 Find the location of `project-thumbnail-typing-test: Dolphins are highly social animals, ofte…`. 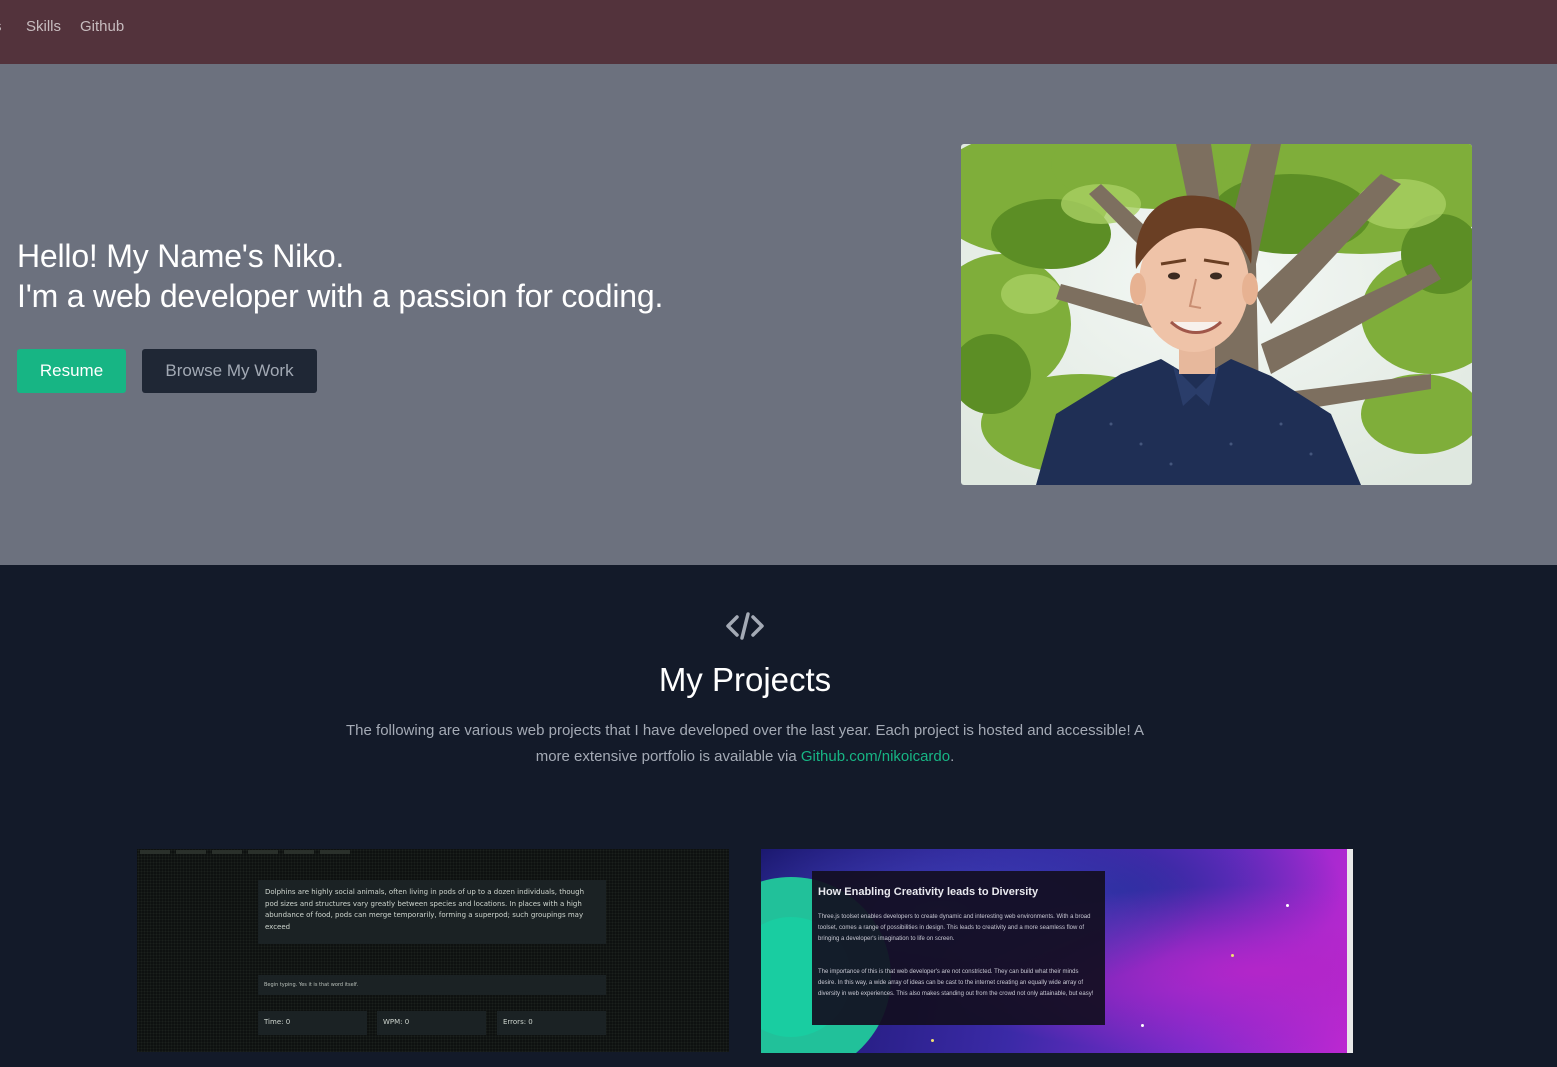

project-thumbnail-typing-test: Dolphins are highly social animals, ofte… is located at coordinates (433, 950).